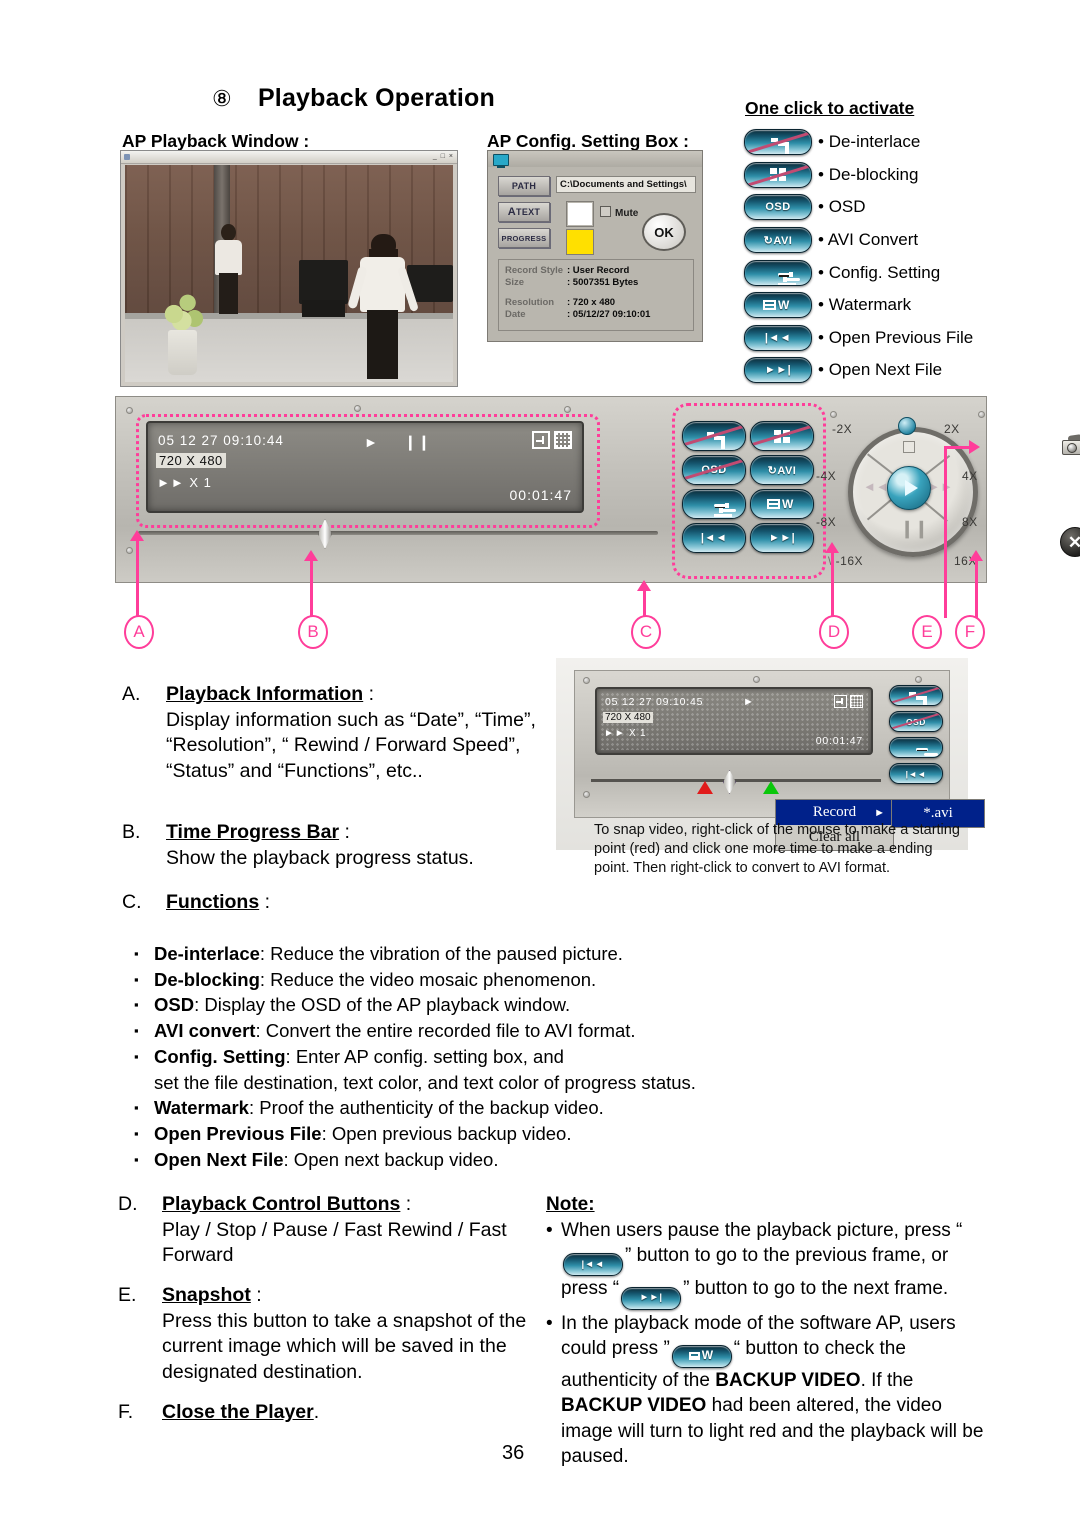 Image resolution: width=1080 pixels, height=1528 pixels. I want to click on section-letter: A., so click(131, 694).